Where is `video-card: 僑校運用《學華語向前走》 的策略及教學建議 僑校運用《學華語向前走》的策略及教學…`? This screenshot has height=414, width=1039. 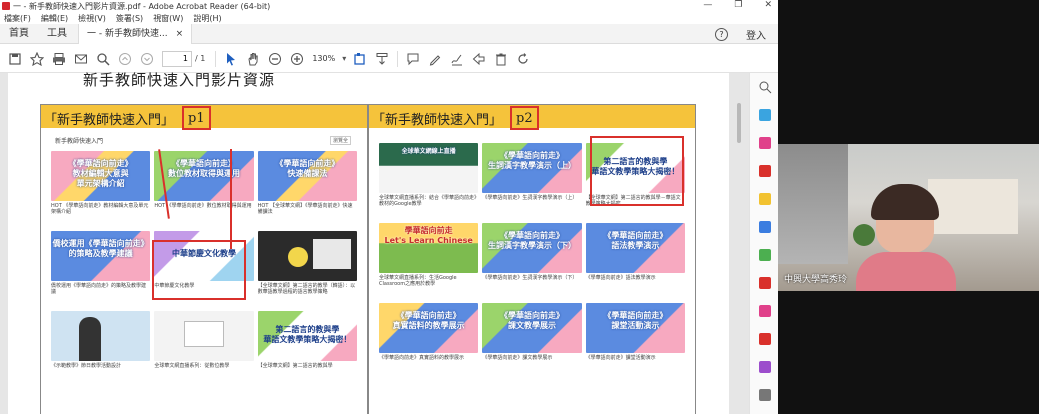
video-card: 僑校運用《學華語向前走》 的策略及教學建議 僑校運用《學華語向前走》的策略及教學… is located at coordinates (101, 267).